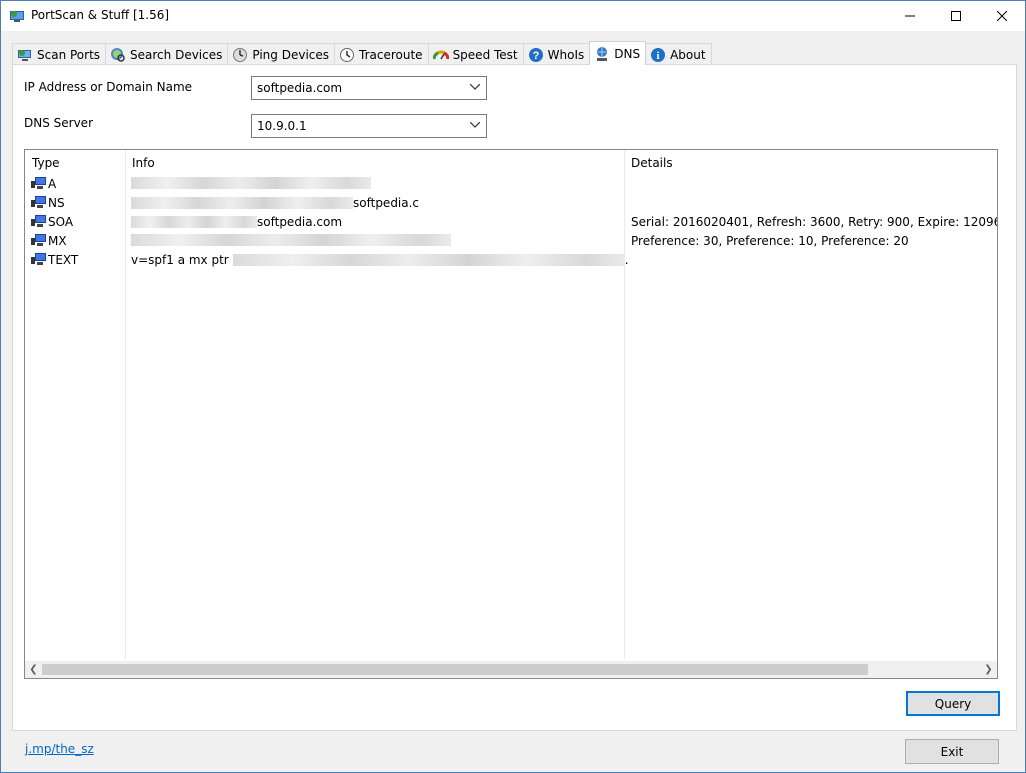 This screenshot has width=1026, height=773. I want to click on row-type: SOA, so click(52, 222).